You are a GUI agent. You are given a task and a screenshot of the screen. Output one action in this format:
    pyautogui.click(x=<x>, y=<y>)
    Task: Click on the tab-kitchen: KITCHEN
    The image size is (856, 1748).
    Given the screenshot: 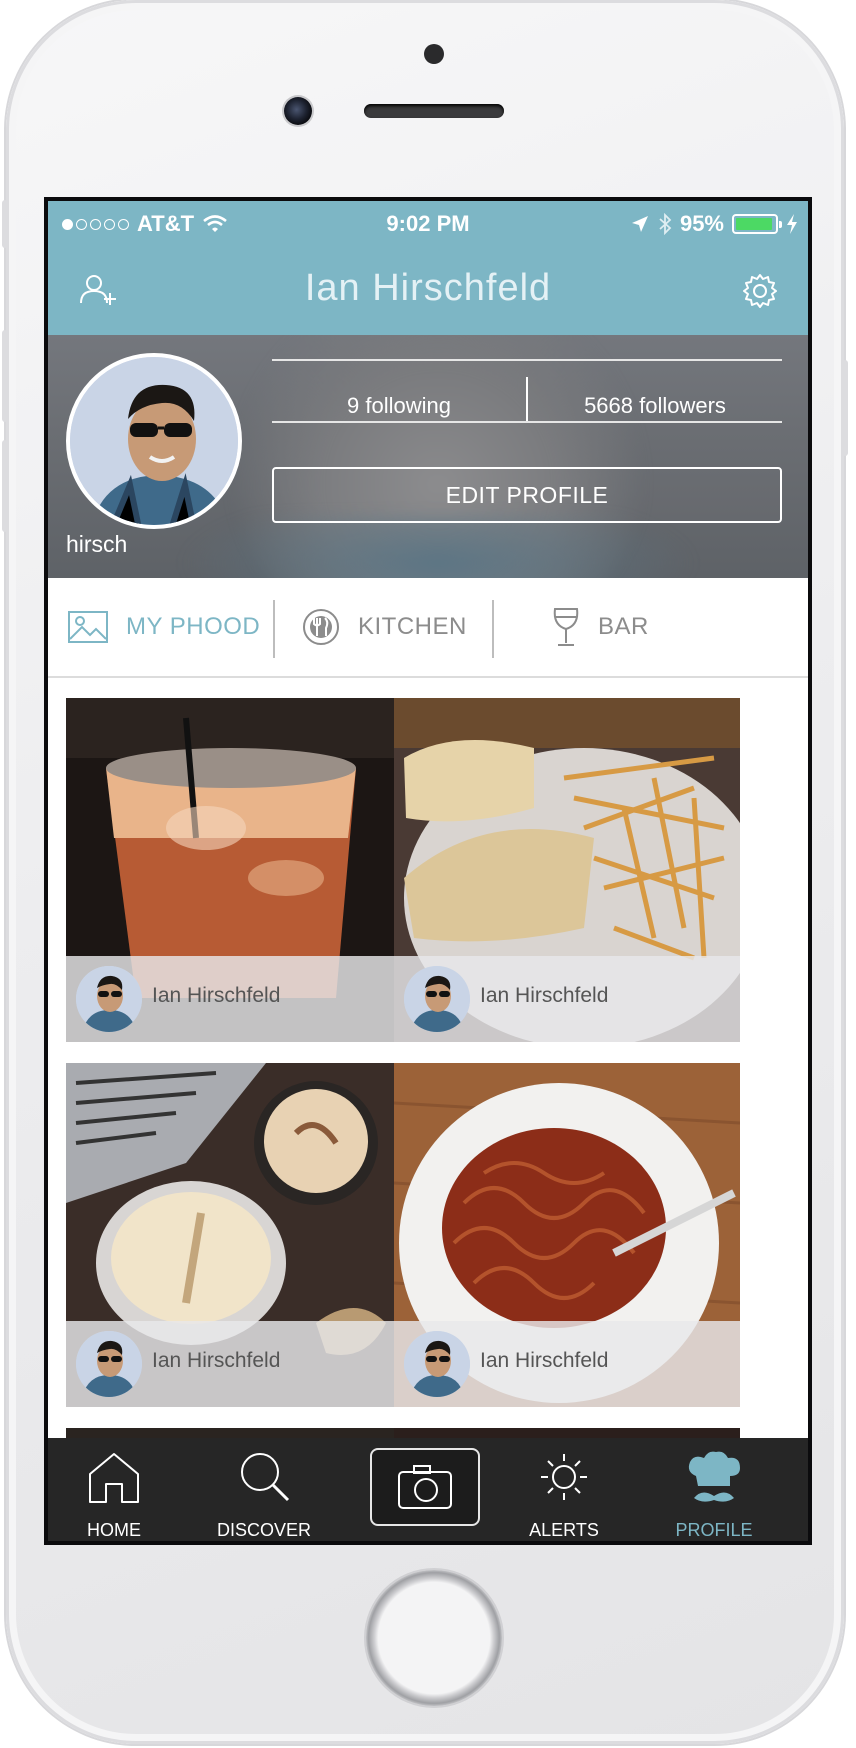 What is the action you would take?
    pyautogui.click(x=384, y=627)
    